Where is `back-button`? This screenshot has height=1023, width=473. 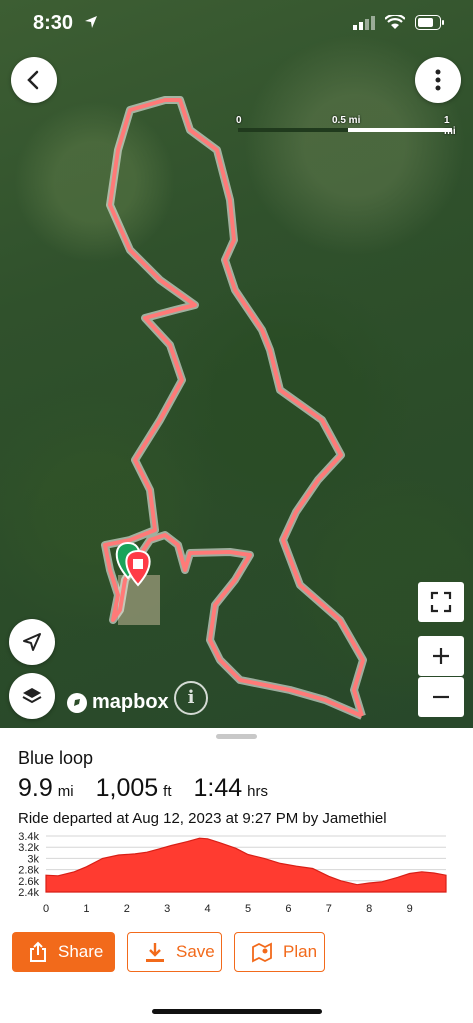 back-button is located at coordinates (34, 80).